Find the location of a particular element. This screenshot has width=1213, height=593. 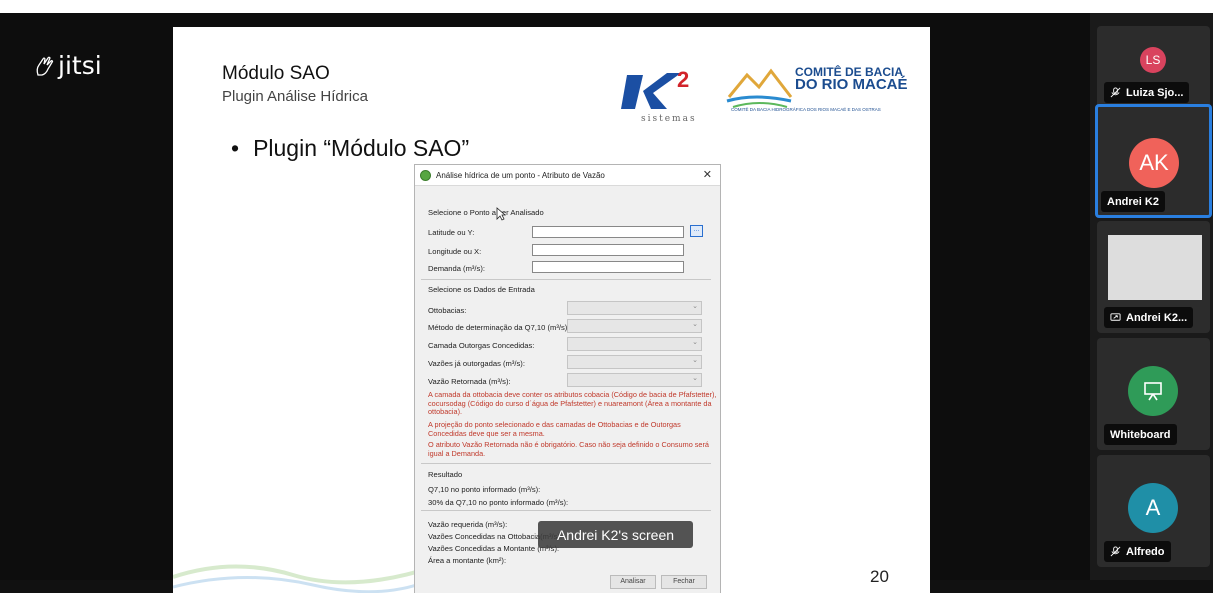

participant-name: Whiteboard is located at coordinates (1140, 434).